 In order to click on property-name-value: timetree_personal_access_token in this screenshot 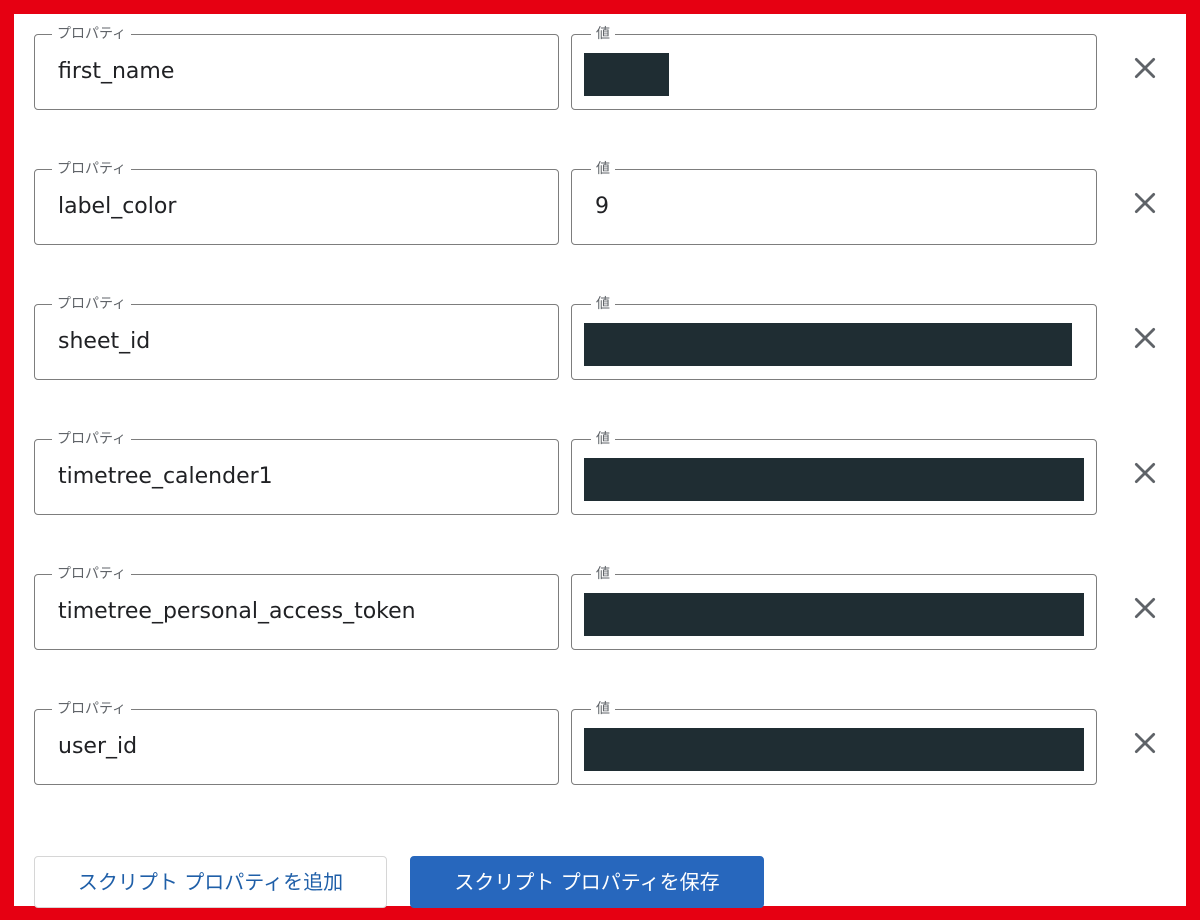, I will do `click(237, 611)`.